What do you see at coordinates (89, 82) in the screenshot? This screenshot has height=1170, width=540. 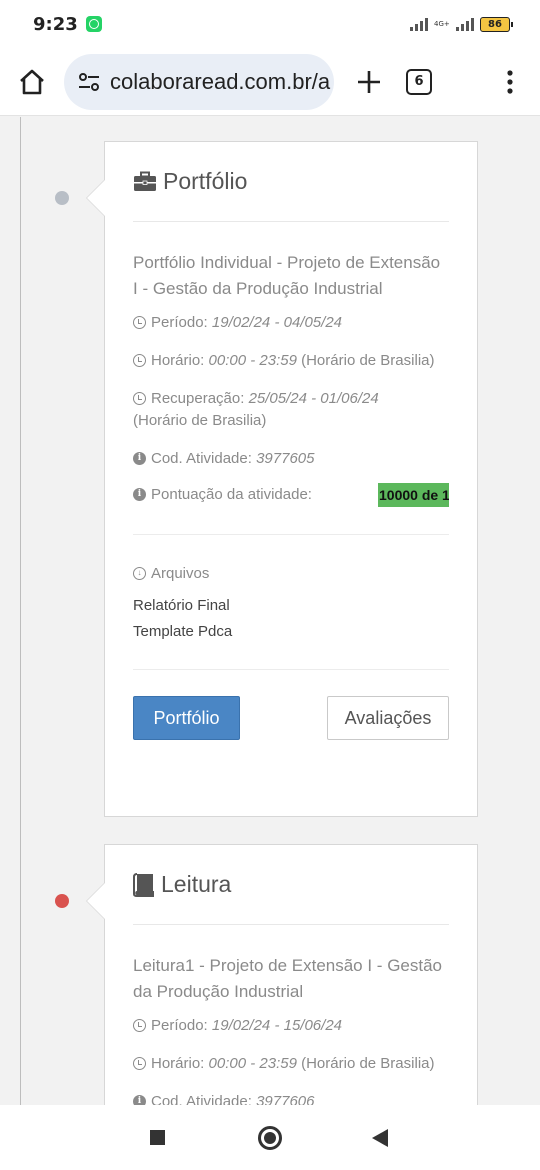 I see `site-settings-icon` at bounding box center [89, 82].